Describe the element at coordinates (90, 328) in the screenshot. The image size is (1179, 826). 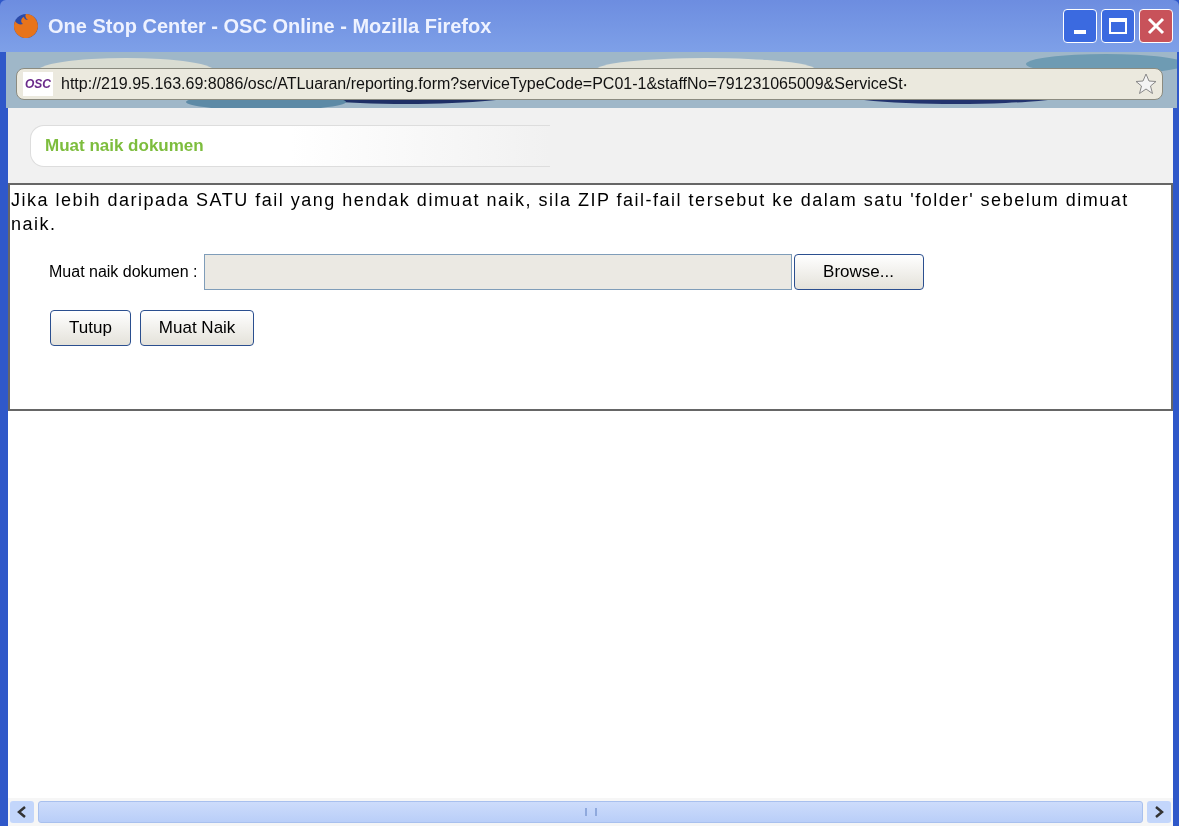
I see `form-button: Tutup` at that location.